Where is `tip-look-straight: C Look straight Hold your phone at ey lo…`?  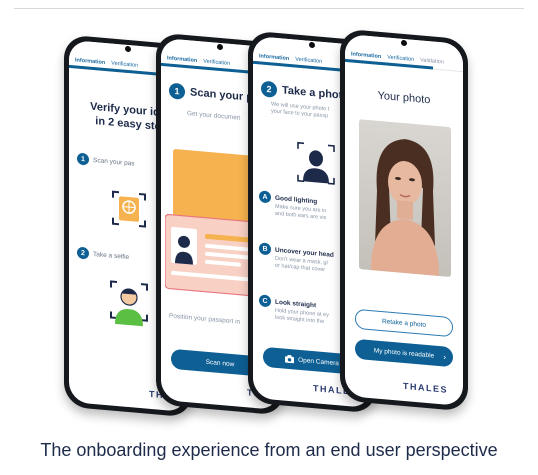 tip-look-straight: C Look straight Hold your phone at ey lo… is located at coordinates (294, 310).